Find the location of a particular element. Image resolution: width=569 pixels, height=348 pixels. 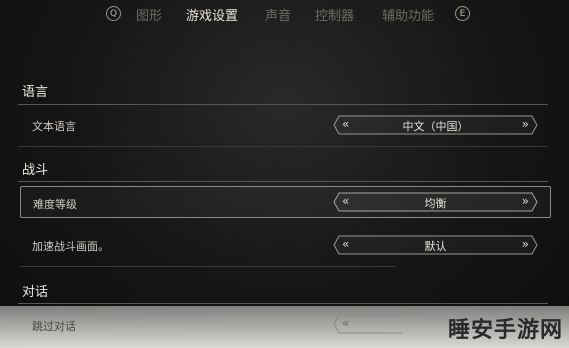

section-title-combat: 战斗 is located at coordinates (35, 170).